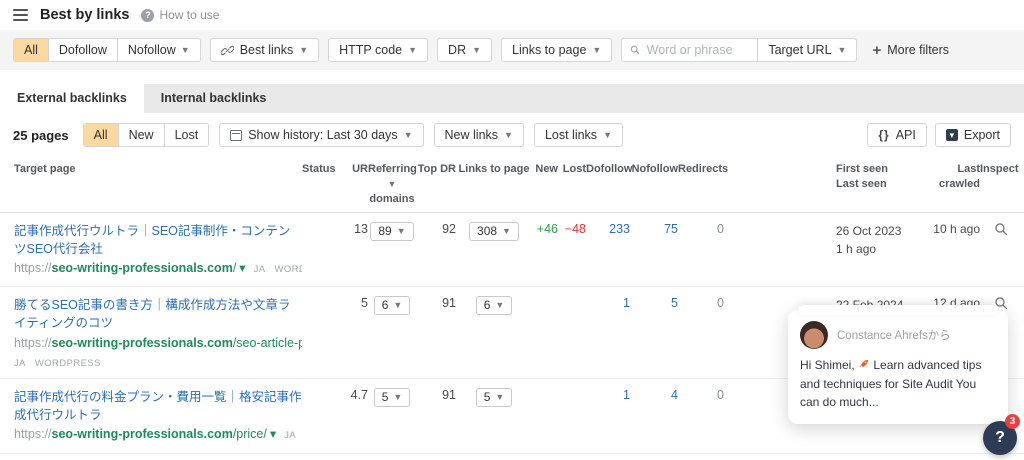  I want to click on more-filters-button: + More filters, so click(910, 50).